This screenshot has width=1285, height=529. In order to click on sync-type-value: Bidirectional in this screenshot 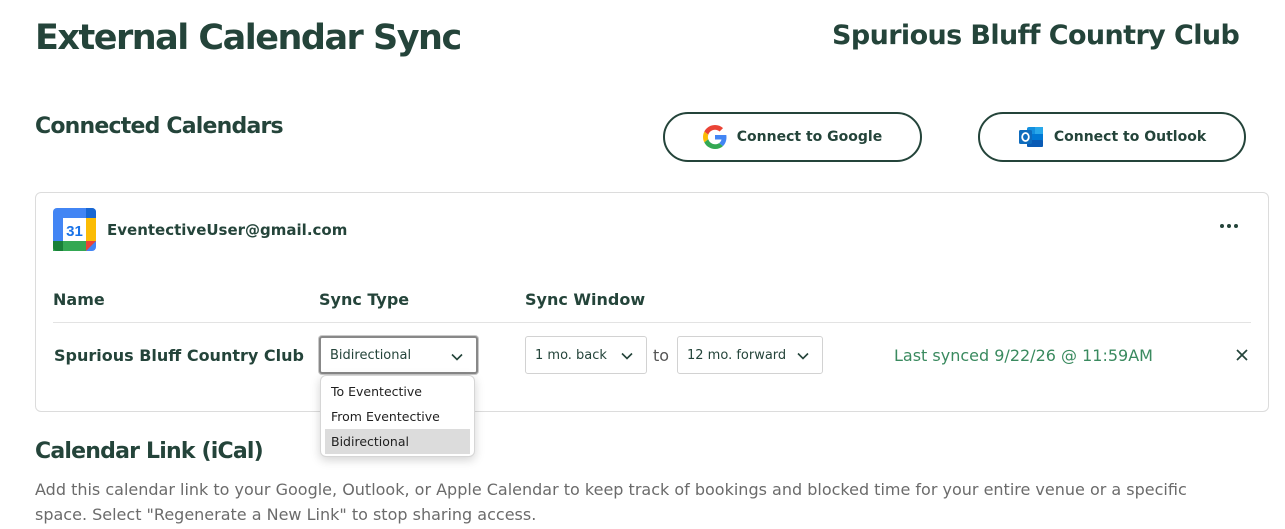, I will do `click(371, 355)`.